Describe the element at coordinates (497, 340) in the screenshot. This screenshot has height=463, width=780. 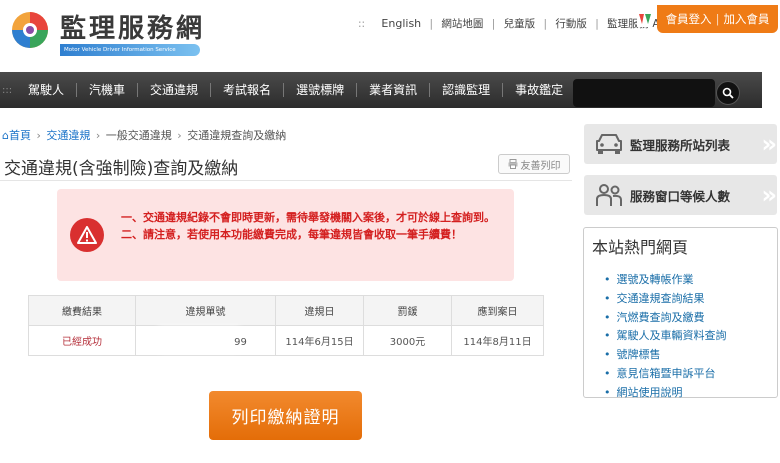
I see `cell-due-date: 114年8月11日` at that location.